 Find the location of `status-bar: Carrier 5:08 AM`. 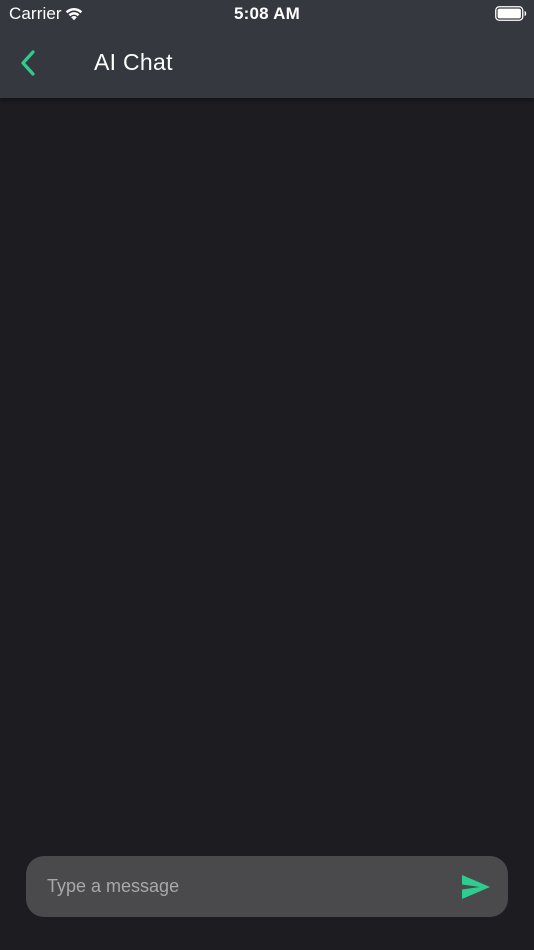

status-bar: Carrier 5:08 AM is located at coordinates (267, 14).